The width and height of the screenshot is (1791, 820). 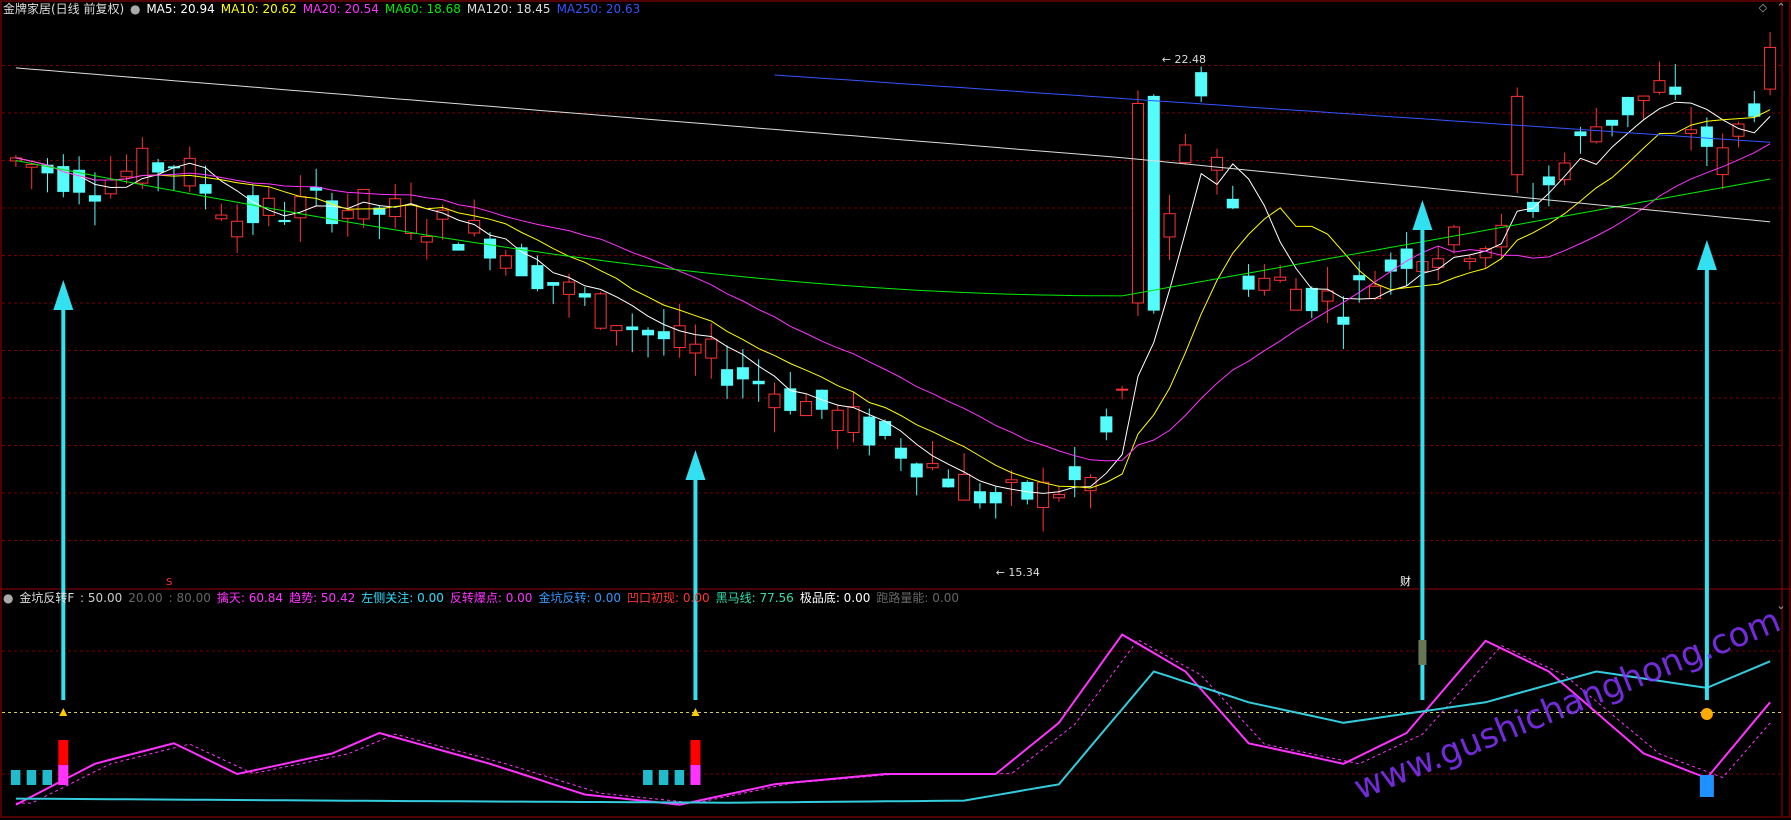 I want to click on indicator-legend-7: 金坑反转: 0.00, so click(x=580, y=598).